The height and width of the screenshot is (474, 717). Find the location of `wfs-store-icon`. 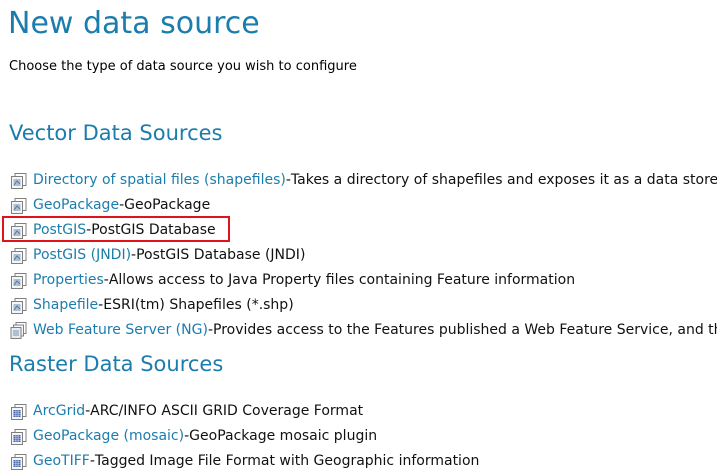

wfs-store-icon is located at coordinates (20, 331).